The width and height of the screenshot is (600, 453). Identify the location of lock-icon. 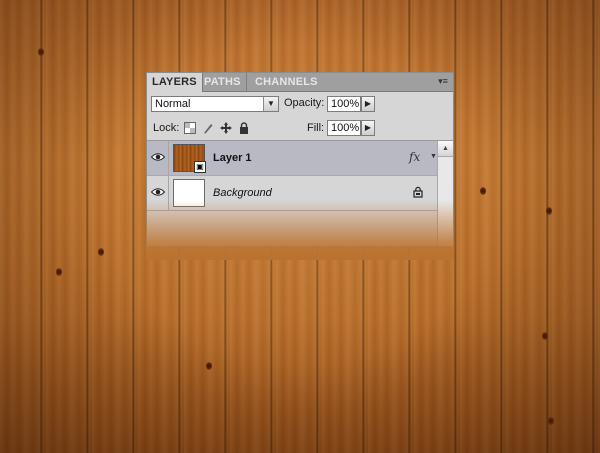
(418, 192).